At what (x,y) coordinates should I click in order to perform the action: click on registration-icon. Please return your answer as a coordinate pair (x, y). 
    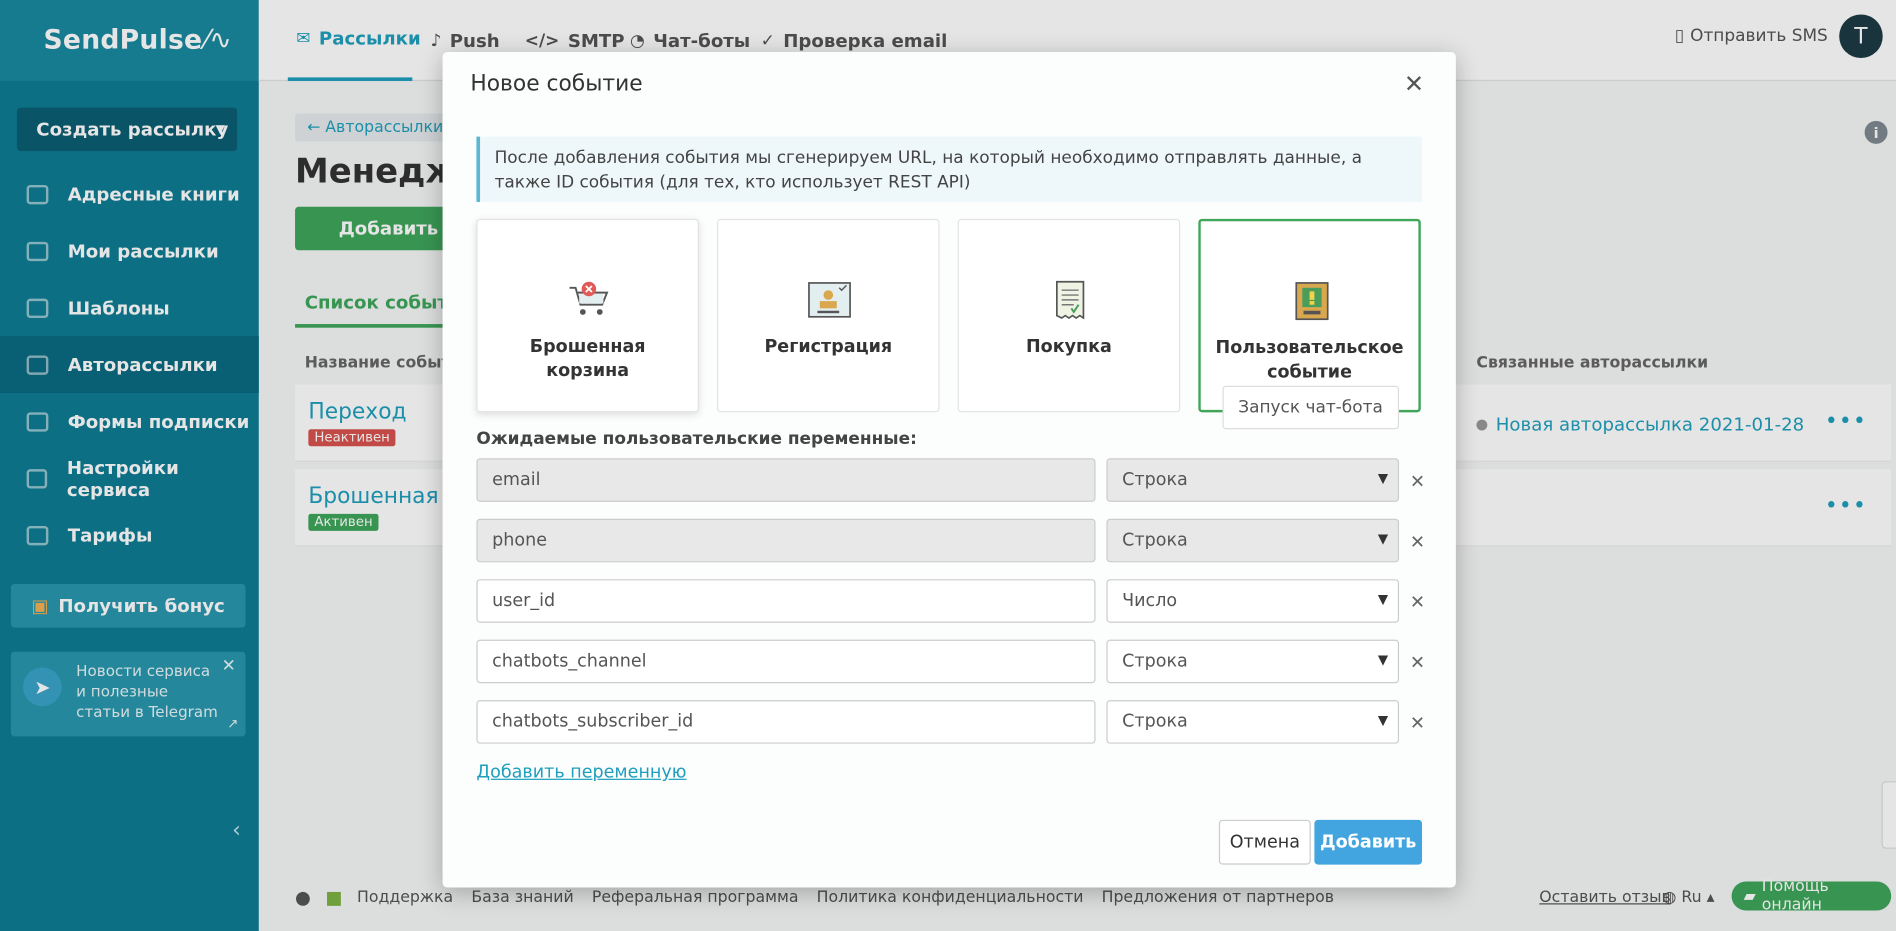
    Looking at the image, I should click on (829, 300).